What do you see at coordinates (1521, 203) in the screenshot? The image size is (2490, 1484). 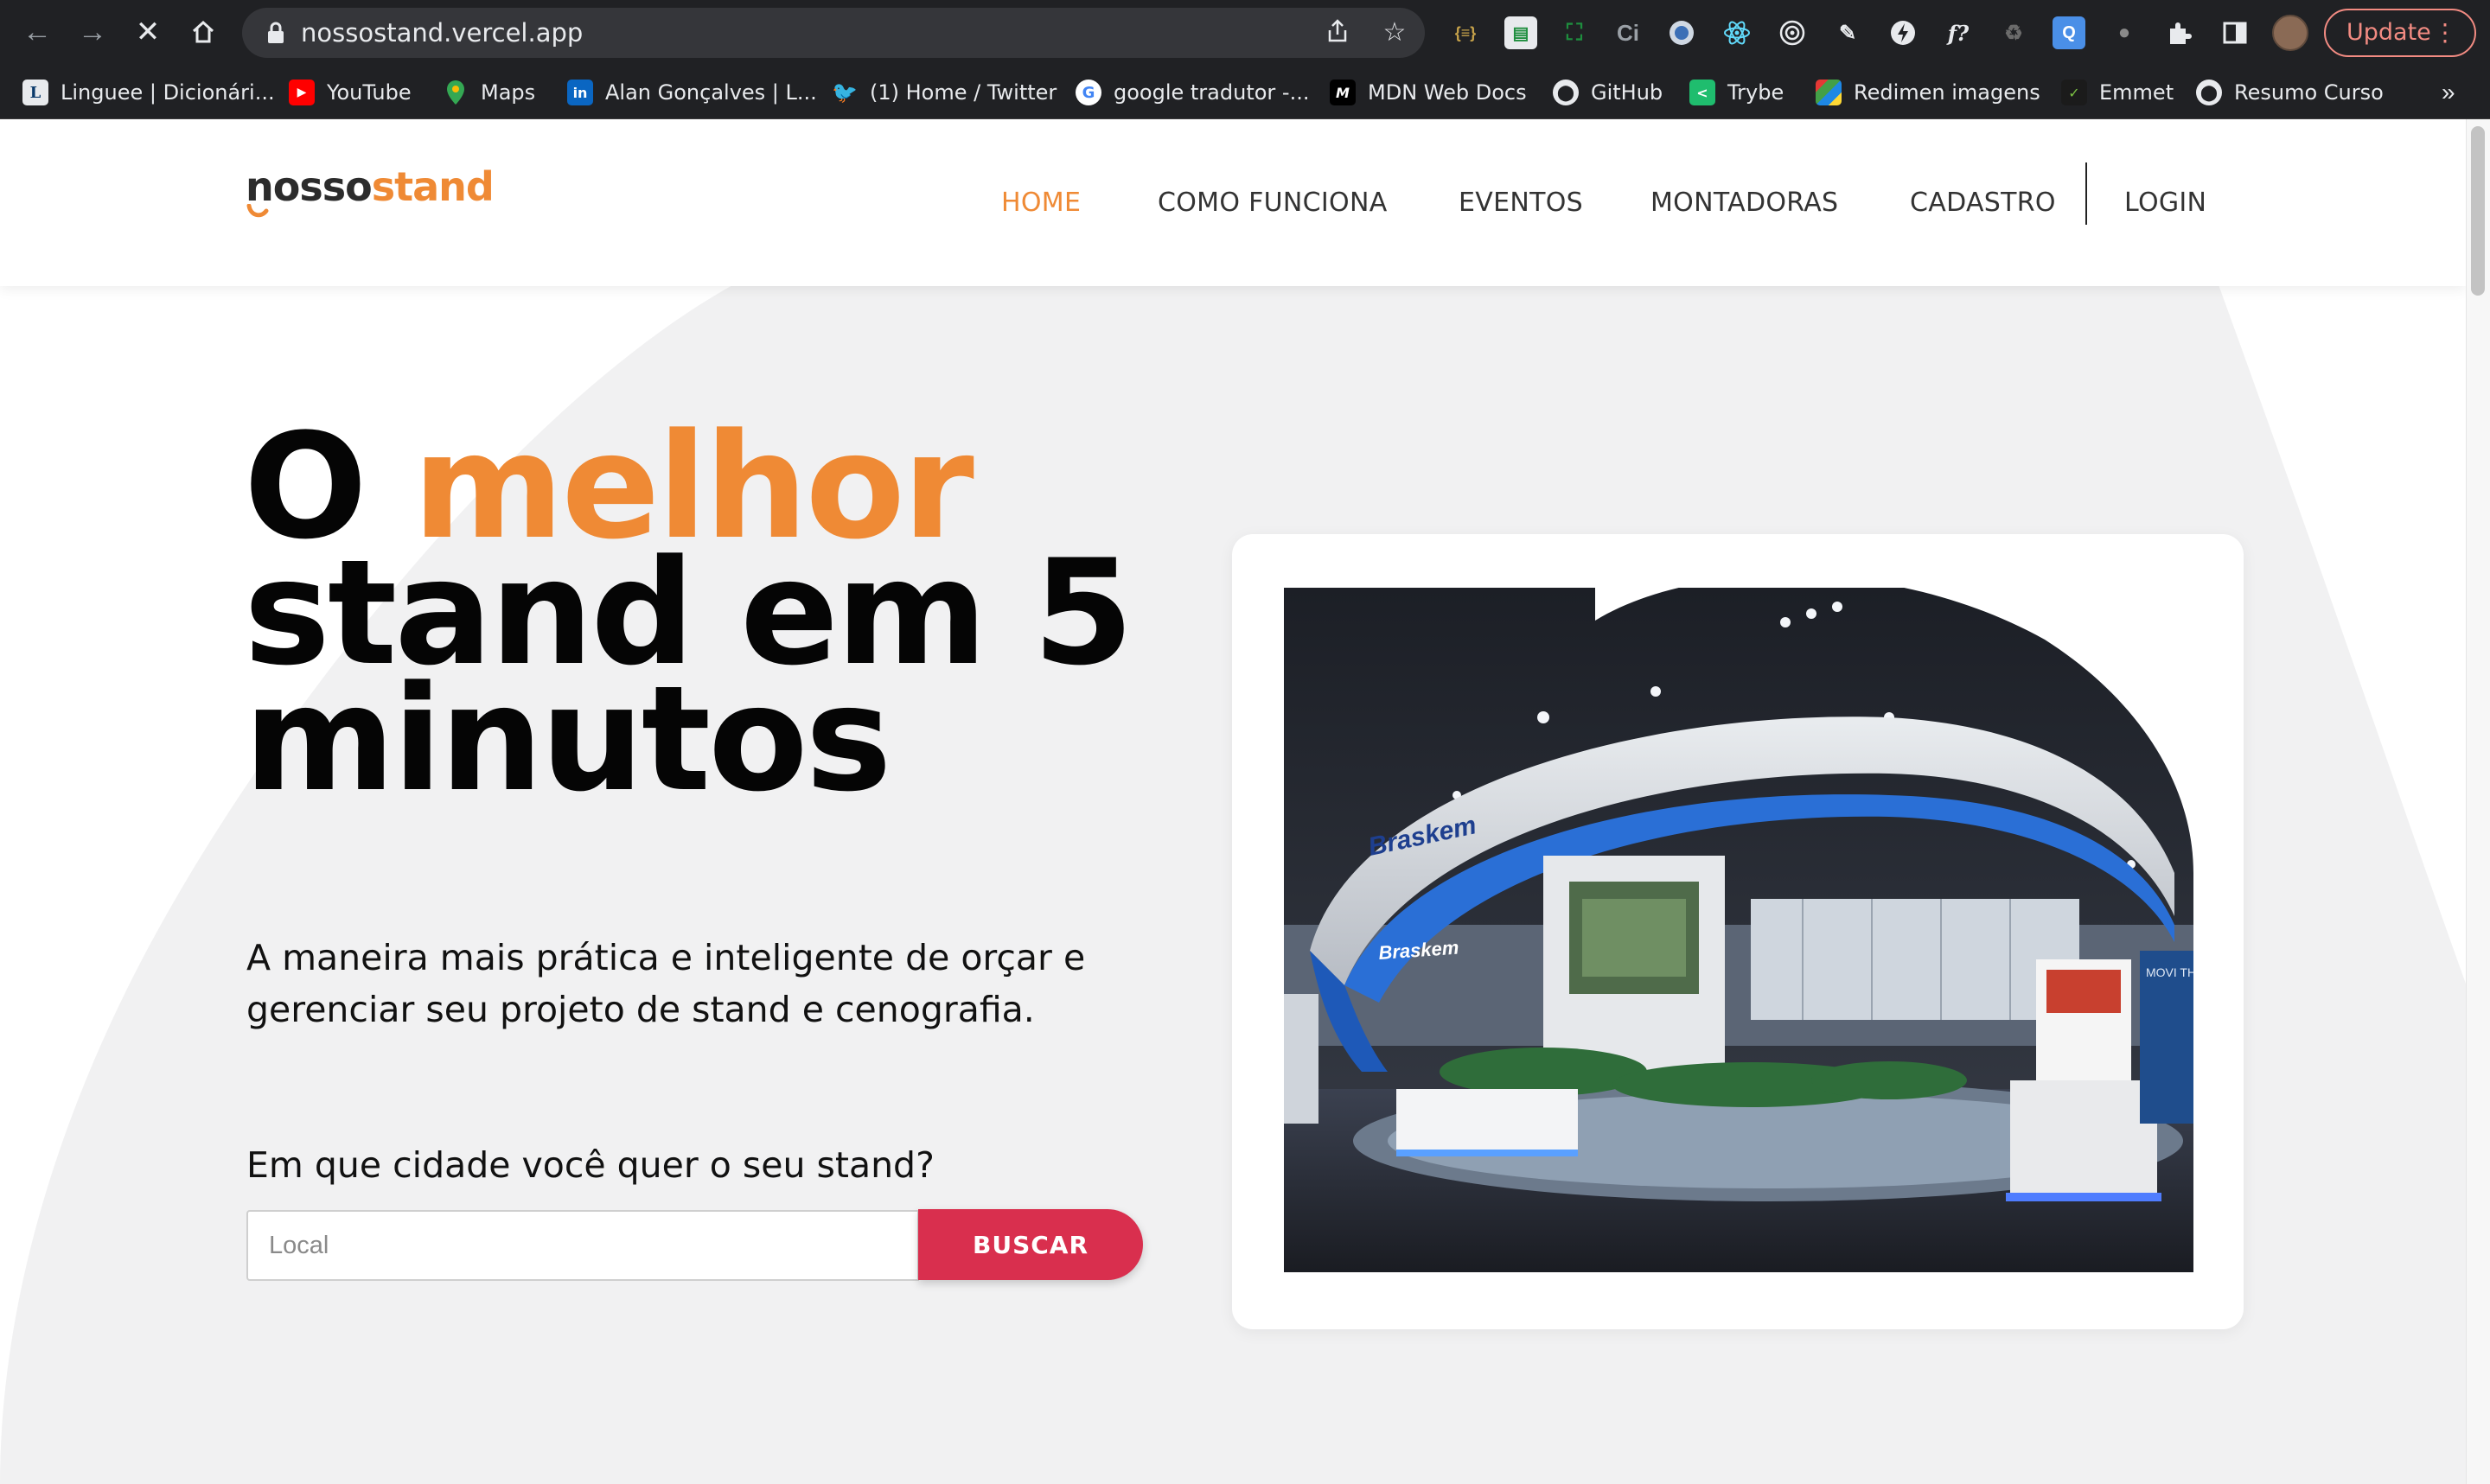 I see `nav-eventos: EVENTOS` at bounding box center [1521, 203].